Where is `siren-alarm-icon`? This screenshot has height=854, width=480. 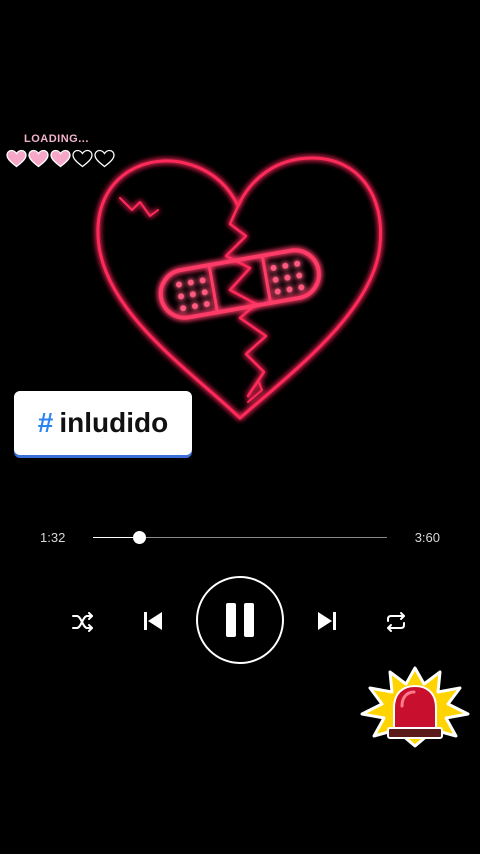 siren-alarm-icon is located at coordinates (415, 709).